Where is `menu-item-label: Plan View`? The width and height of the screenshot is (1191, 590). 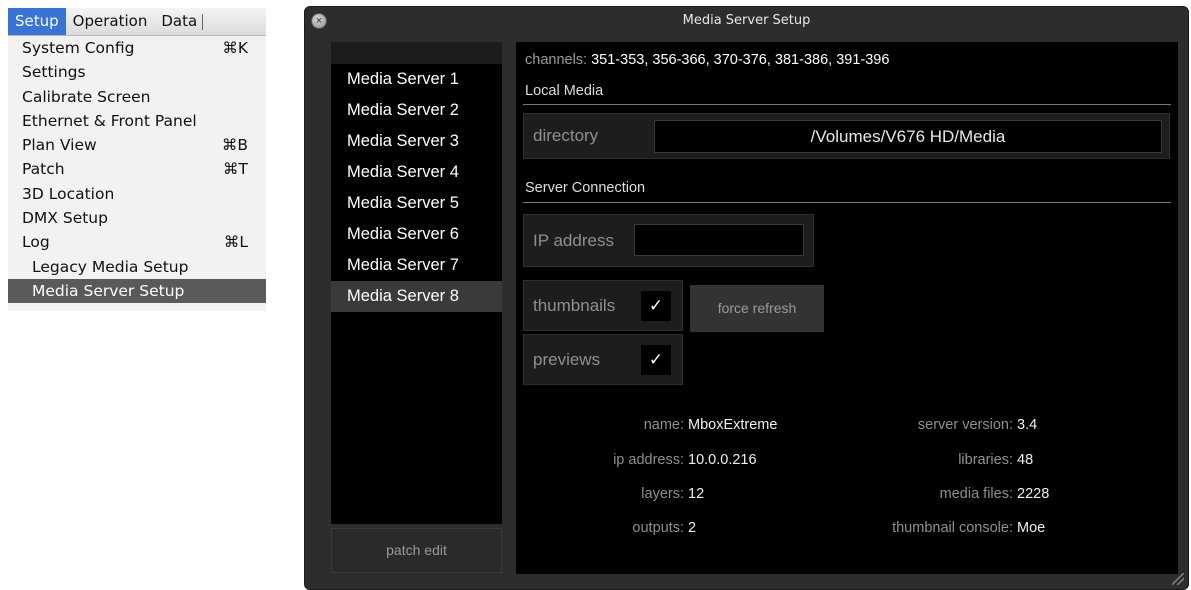
menu-item-label: Plan View is located at coordinates (59, 145).